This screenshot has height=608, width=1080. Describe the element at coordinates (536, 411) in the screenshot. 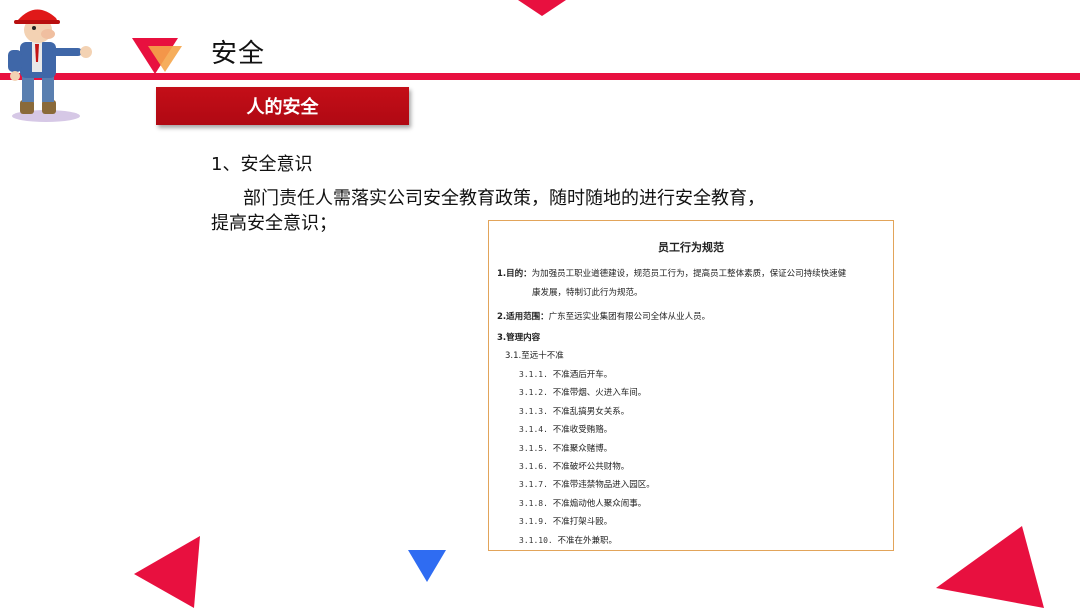

I see `rule-number: 3.1.3.` at that location.